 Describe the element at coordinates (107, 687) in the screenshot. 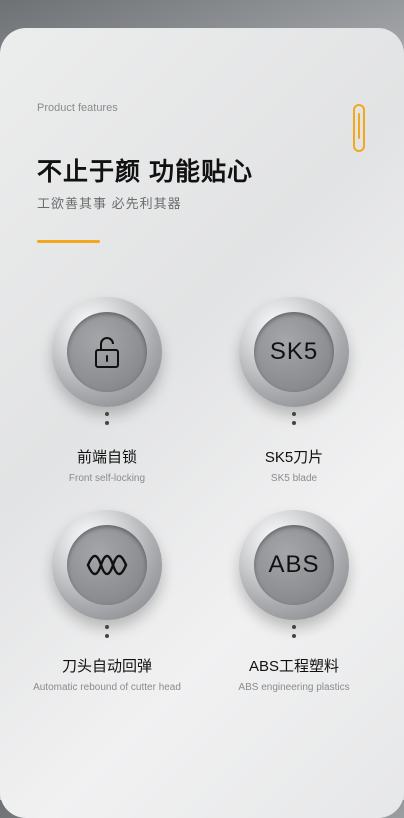

I see `feature-sublabel: Automatic rebound of cutter head` at that location.